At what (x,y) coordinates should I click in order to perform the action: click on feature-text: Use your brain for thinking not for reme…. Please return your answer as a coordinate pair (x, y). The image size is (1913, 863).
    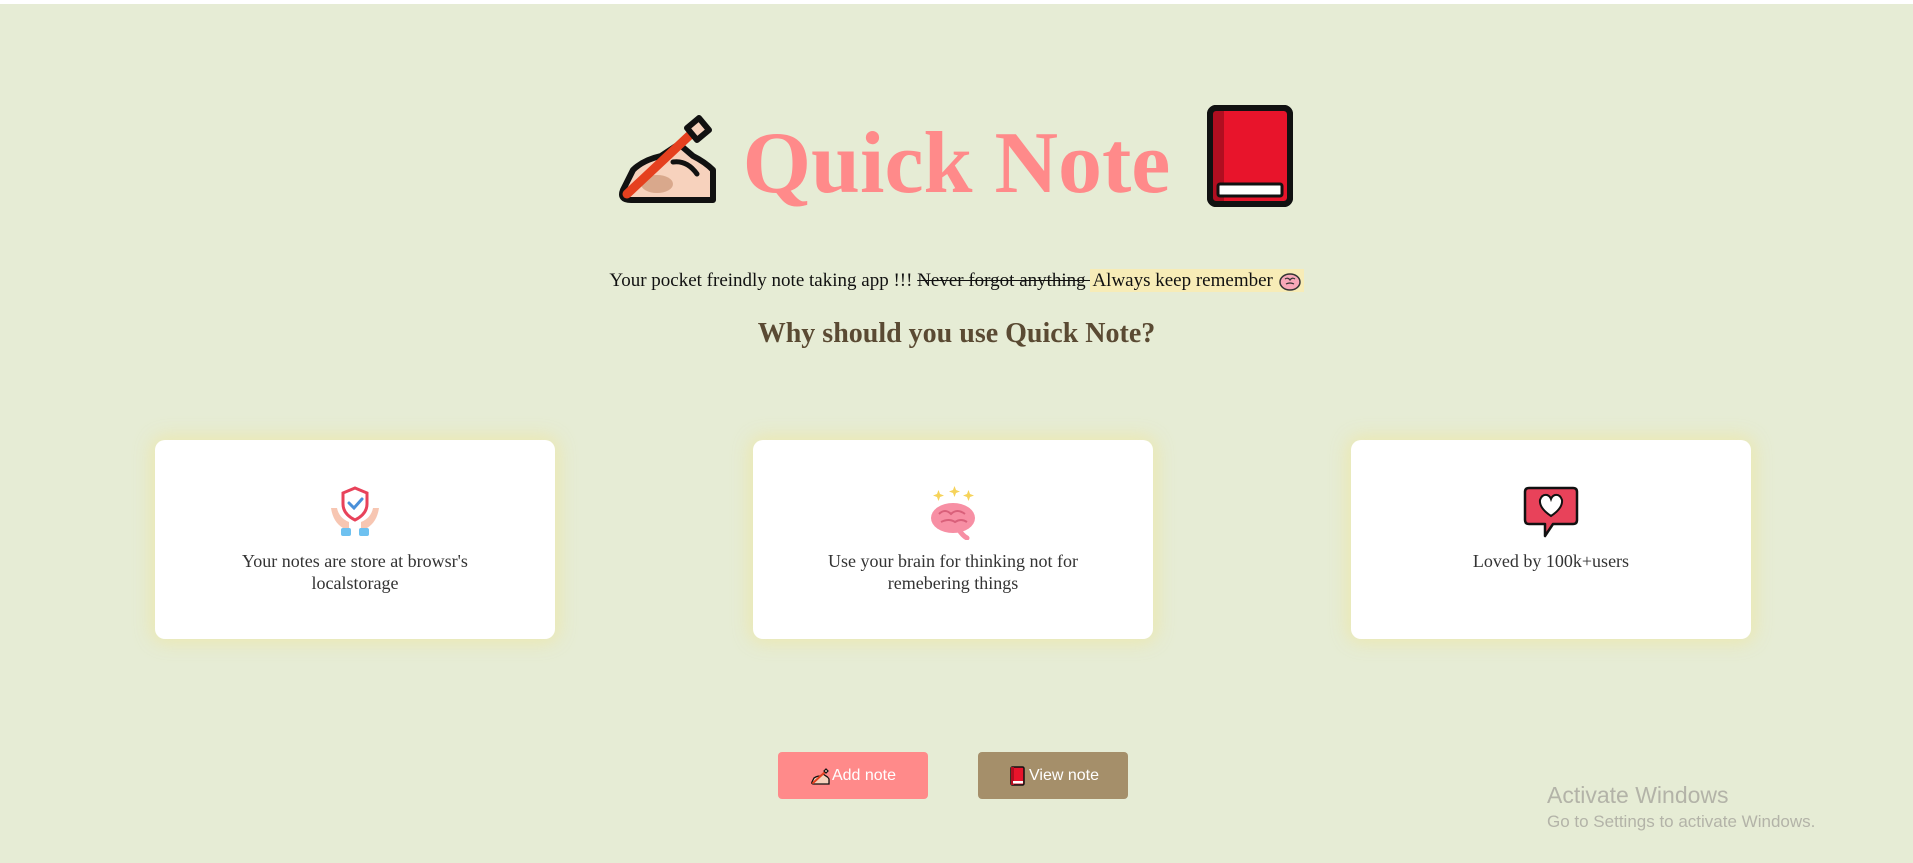
    Looking at the image, I should click on (953, 572).